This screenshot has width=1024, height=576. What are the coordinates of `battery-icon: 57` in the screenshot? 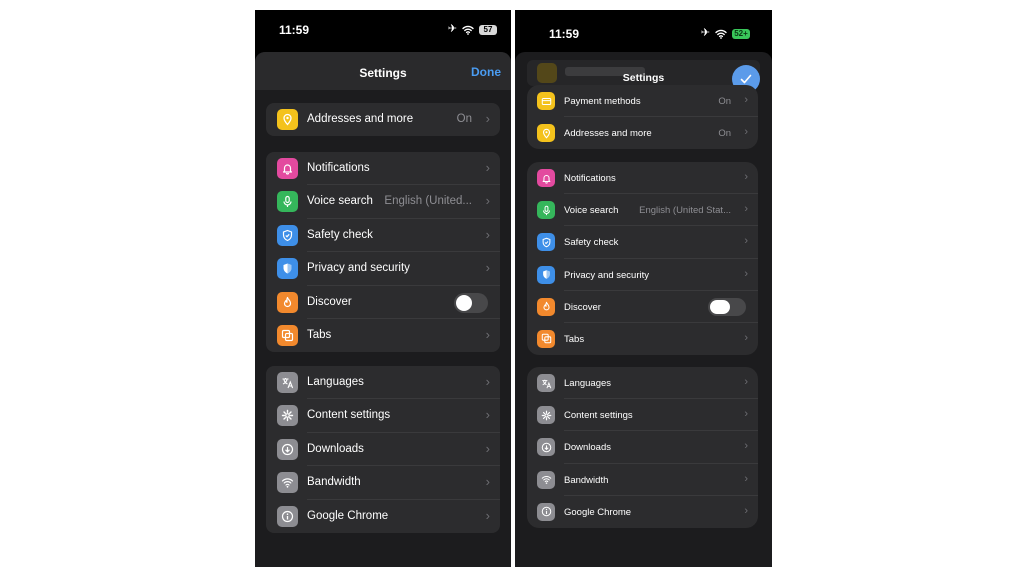 It's located at (488, 29).